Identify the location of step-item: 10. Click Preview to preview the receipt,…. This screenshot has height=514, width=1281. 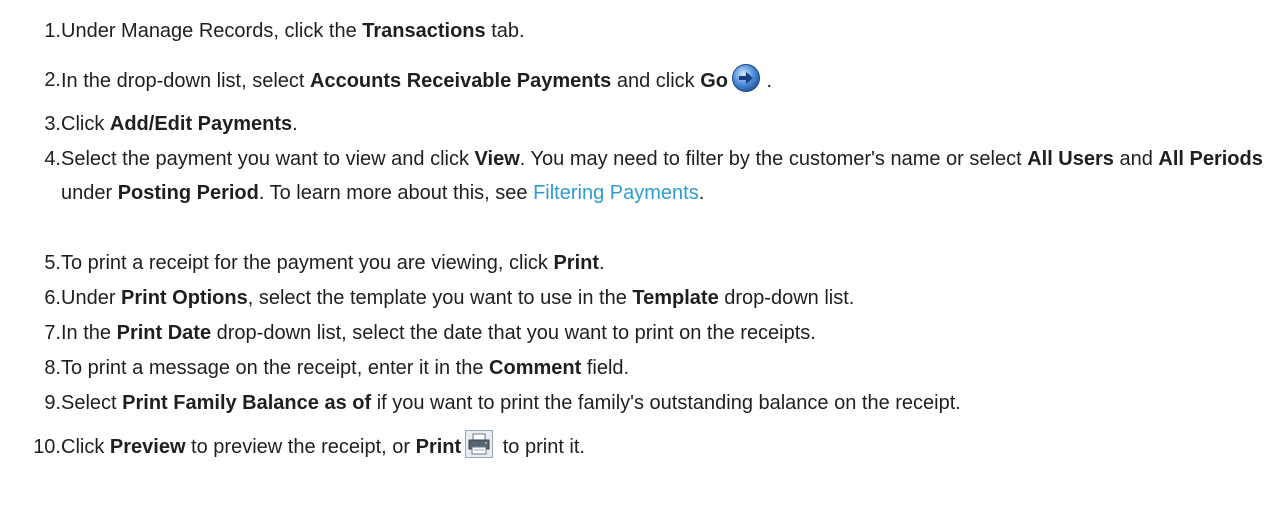
(635, 447).